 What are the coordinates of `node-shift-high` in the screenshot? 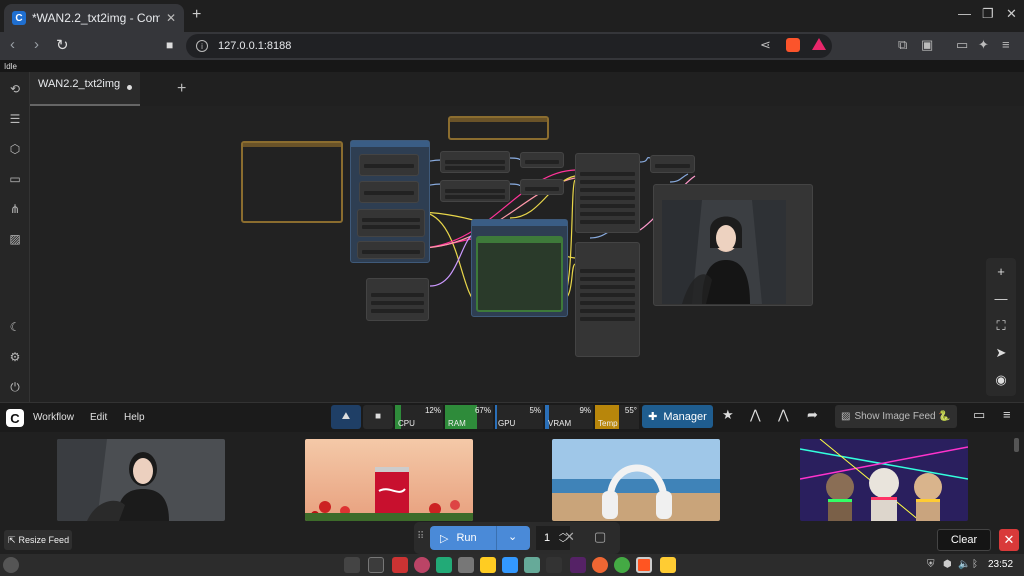 It's located at (542, 160).